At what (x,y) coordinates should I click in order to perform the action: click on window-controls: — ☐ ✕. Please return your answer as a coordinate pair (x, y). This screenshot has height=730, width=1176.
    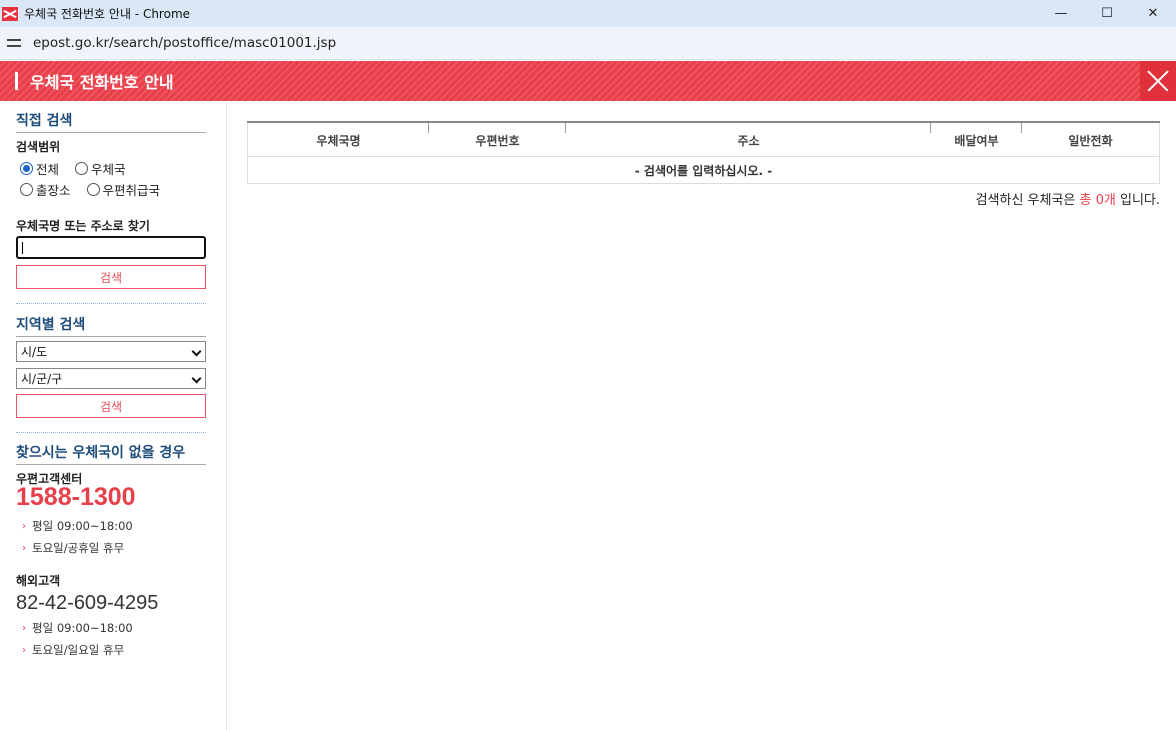
    Looking at the image, I should click on (1107, 13).